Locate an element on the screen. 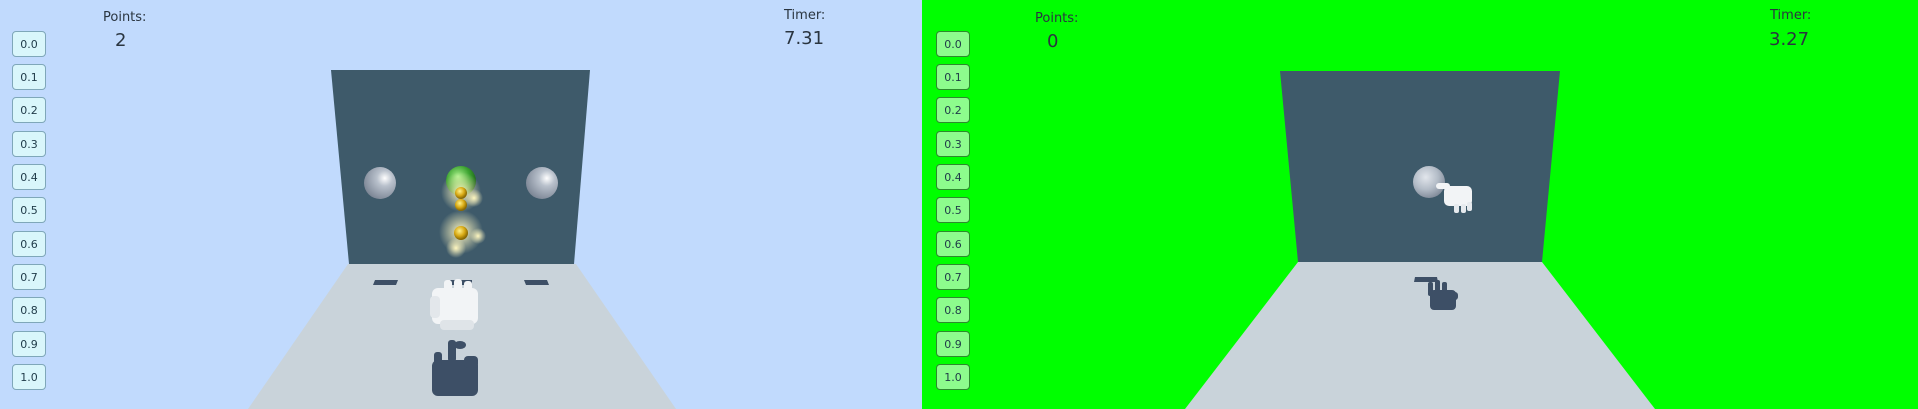 The height and width of the screenshot is (409, 1918). floor is located at coordinates (1420, 335).